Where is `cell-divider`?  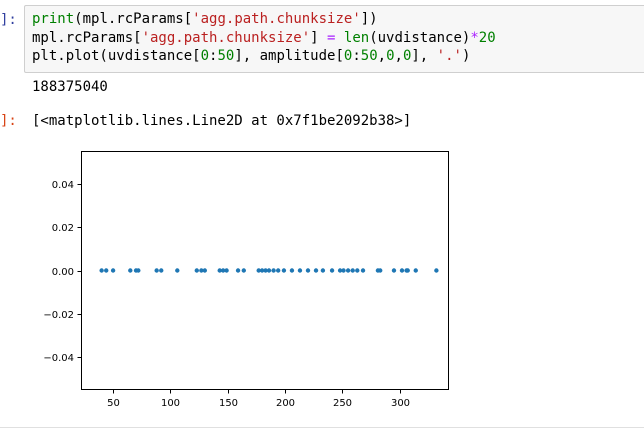
cell-divider is located at coordinates (322, 427).